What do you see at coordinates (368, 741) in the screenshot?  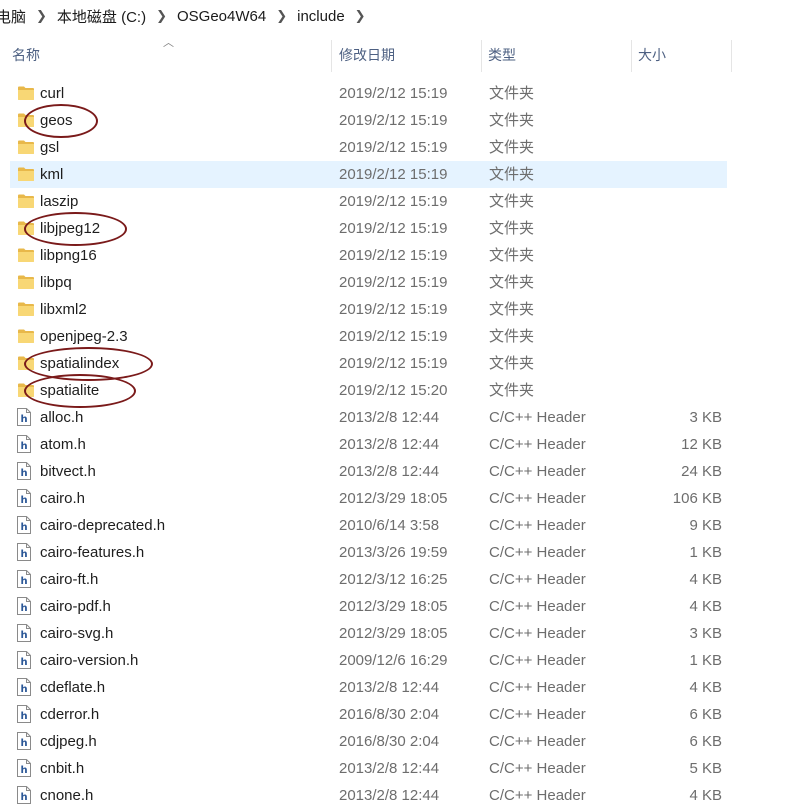 I see `file-row: h cdjpeg.h 2016/8/30 2:04 C/C++ Header 6 KB` at bounding box center [368, 741].